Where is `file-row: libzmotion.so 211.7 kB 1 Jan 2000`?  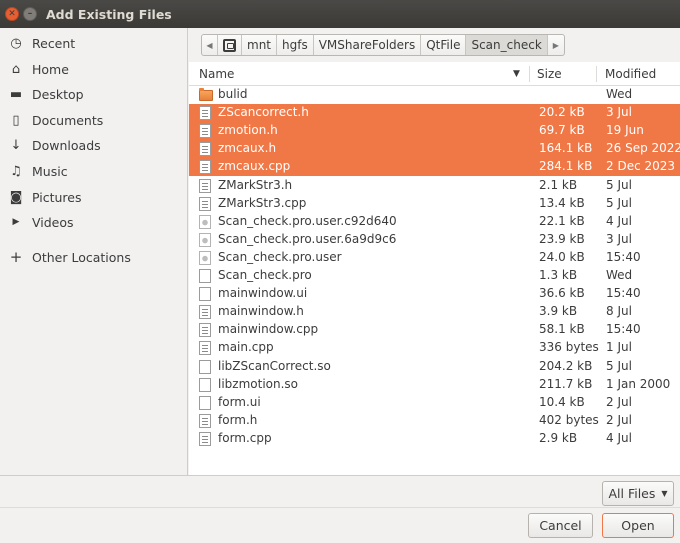
file-row: libzmotion.so 211.7 kB 1 Jan 2000 is located at coordinates (434, 385).